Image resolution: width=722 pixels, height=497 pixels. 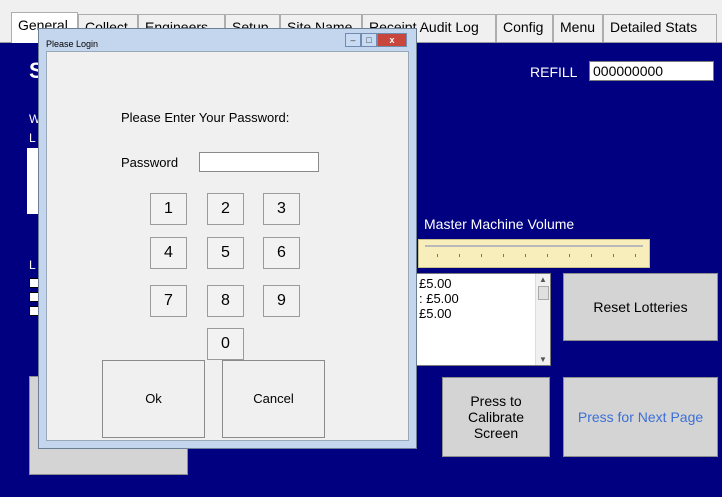 What do you see at coordinates (168, 209) in the screenshot?
I see `keypad-1-button: 1` at bounding box center [168, 209].